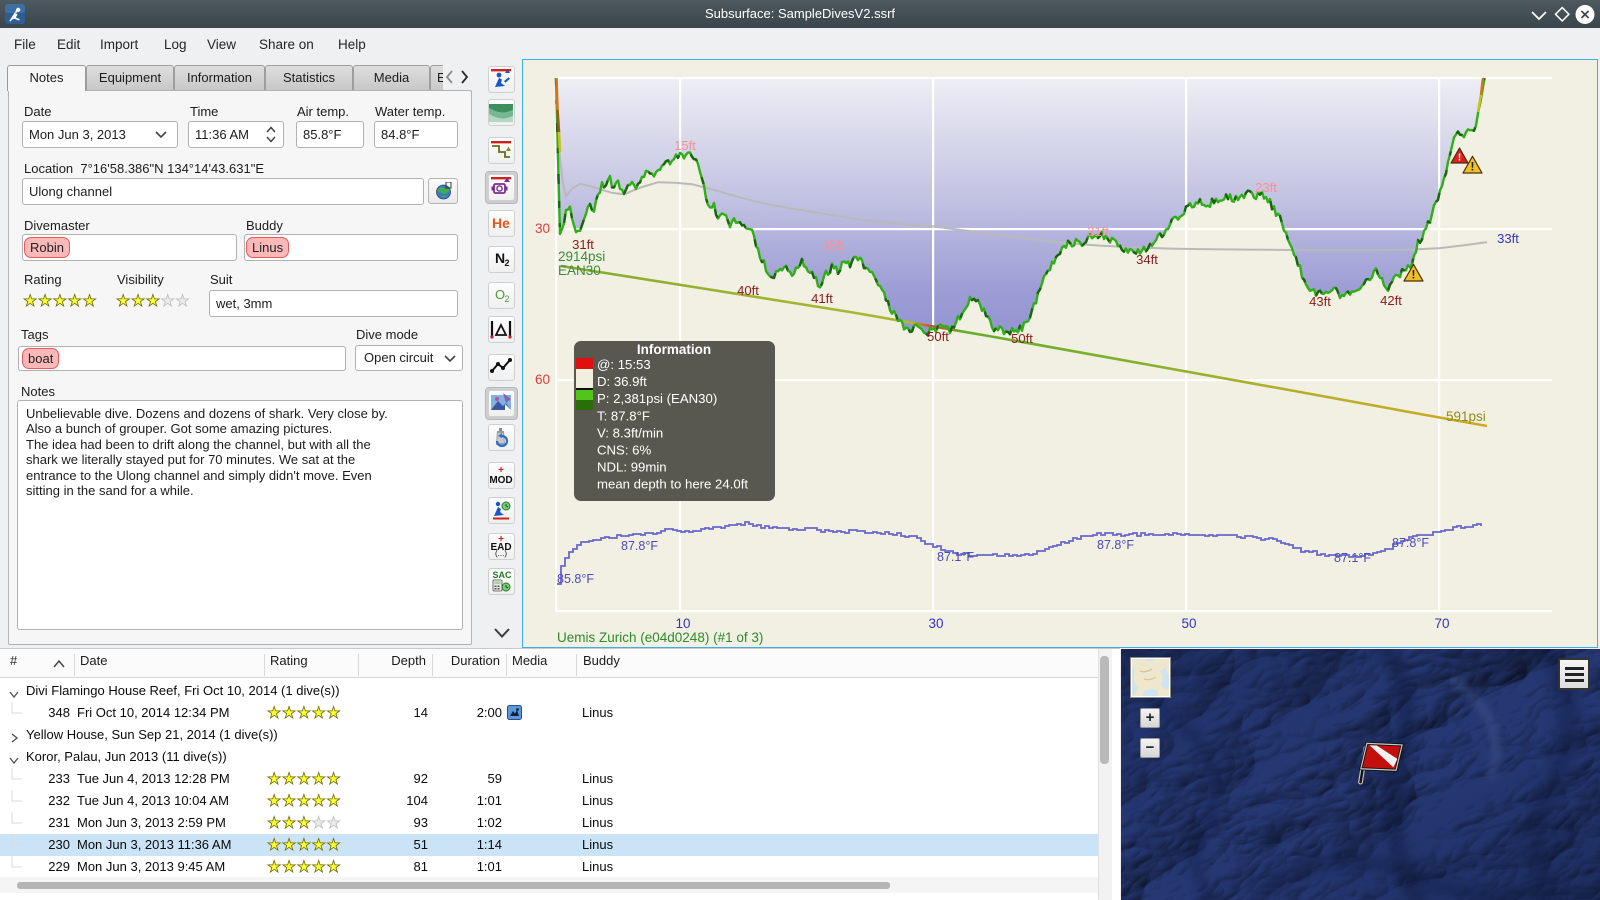 The width and height of the screenshot is (1600, 900). Describe the element at coordinates (502, 575) in the screenshot. I see `svg-text: SAC` at that location.